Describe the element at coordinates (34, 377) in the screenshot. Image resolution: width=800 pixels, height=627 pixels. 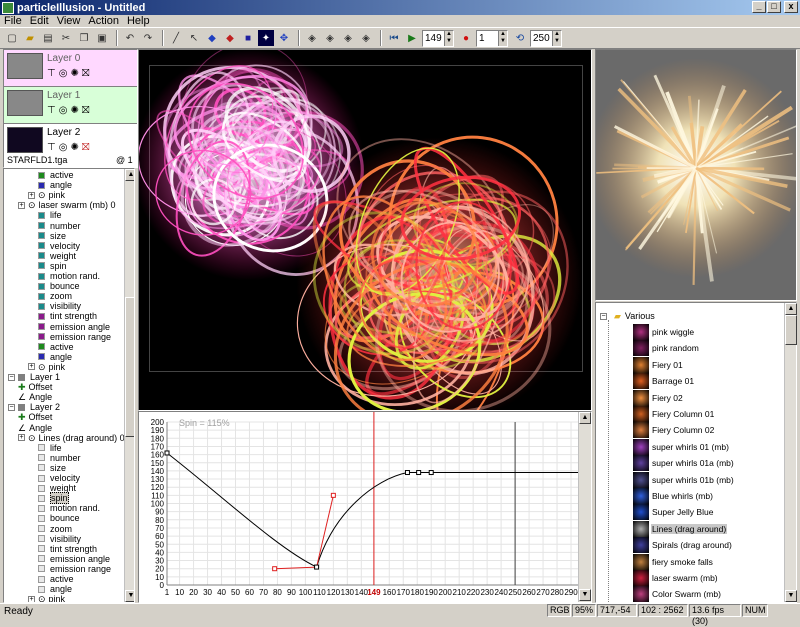
I see `tree-item: −Layer 1` at that location.